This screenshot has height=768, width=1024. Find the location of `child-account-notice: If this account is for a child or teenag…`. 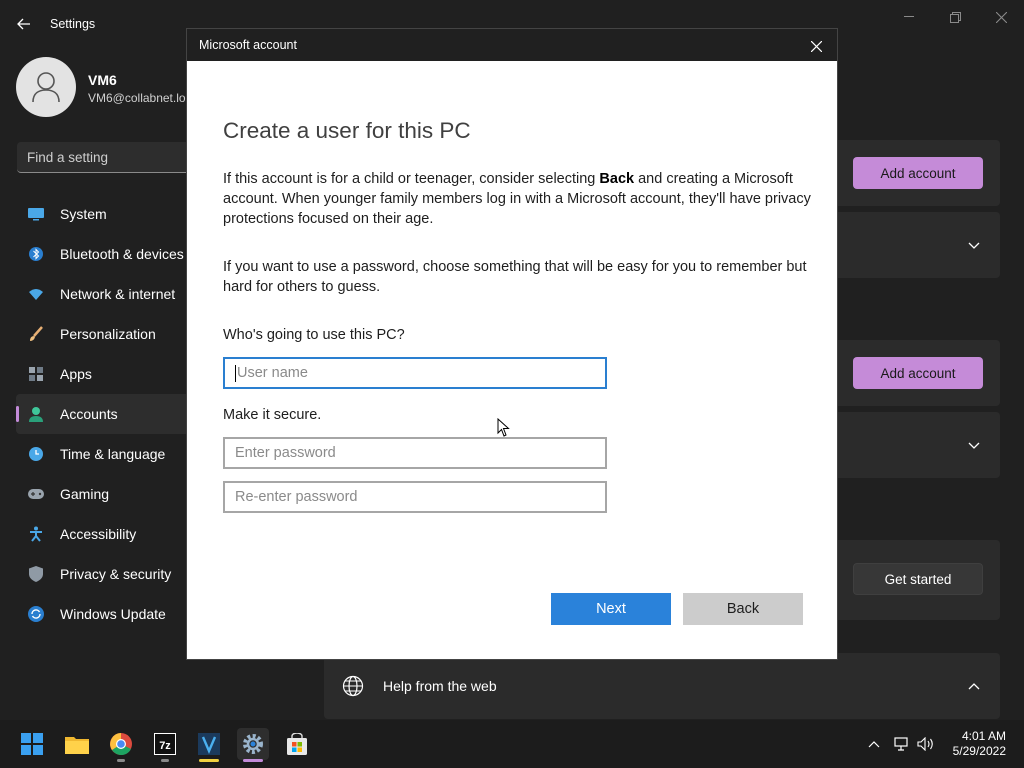

child-account-notice: If this account is for a child or teenag… is located at coordinates (518, 199).